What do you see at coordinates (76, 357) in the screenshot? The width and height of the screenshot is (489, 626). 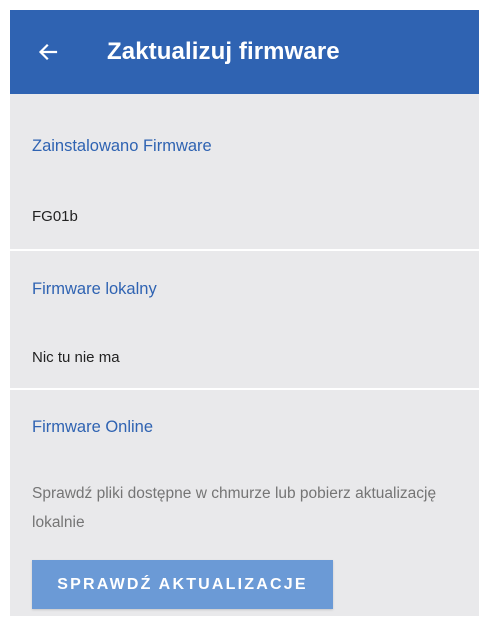 I see `local-firmware-value: Nic tu nie ma` at bounding box center [76, 357].